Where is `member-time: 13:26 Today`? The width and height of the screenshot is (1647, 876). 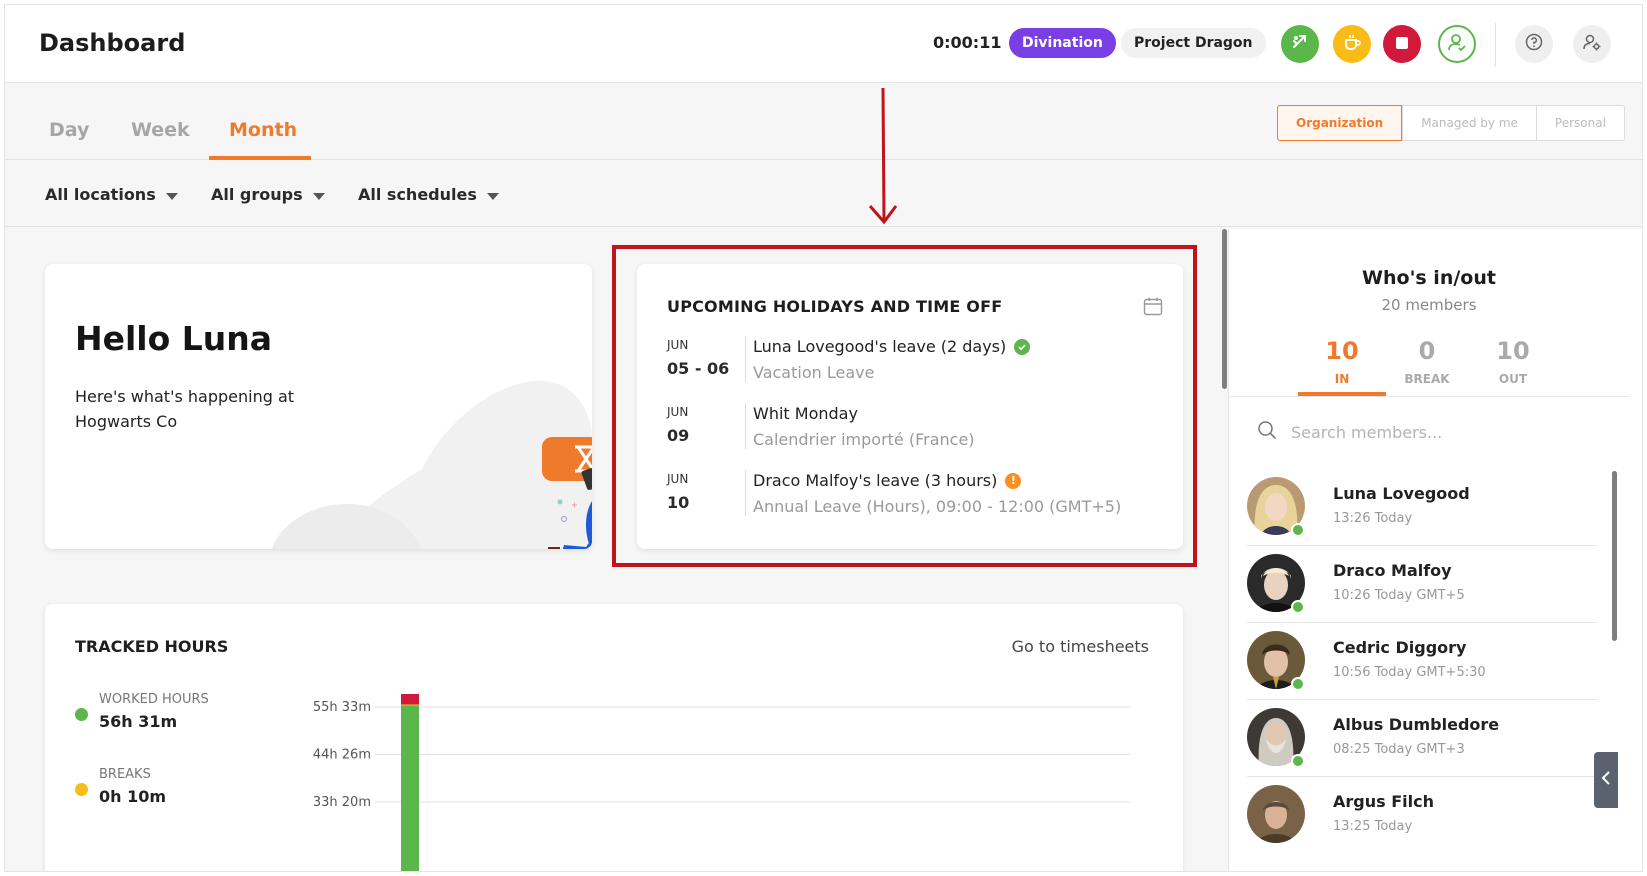 member-time: 13:26 Today is located at coordinates (1373, 518).